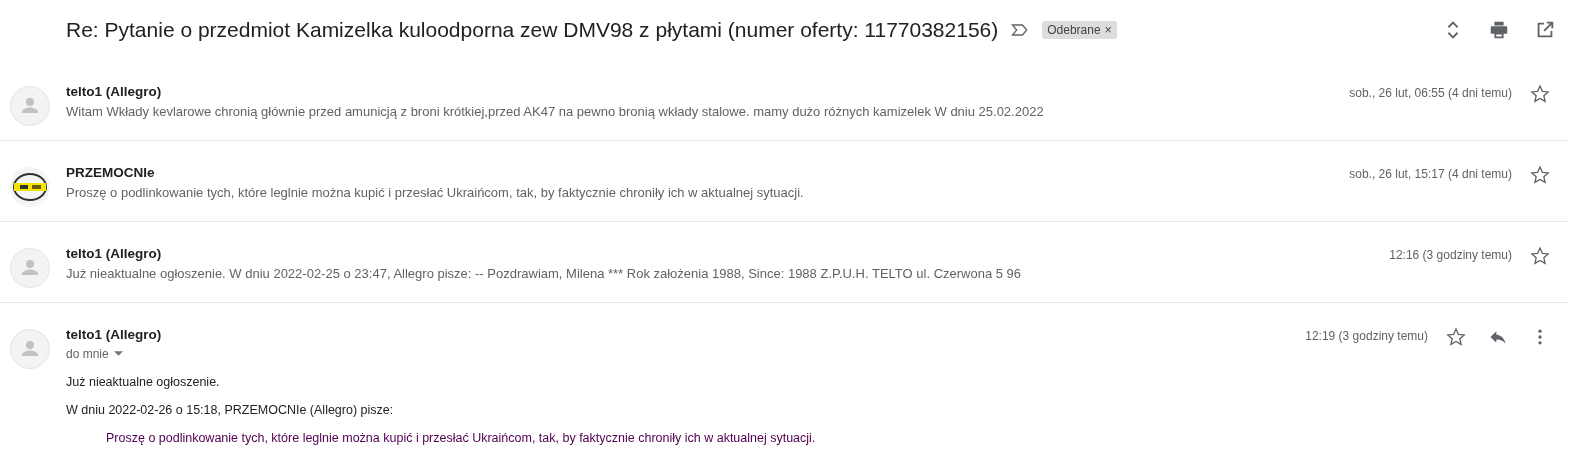 Image resolution: width=1588 pixels, height=472 pixels. I want to click on message-date: 12:16 (3 godziny temu), so click(1450, 254).